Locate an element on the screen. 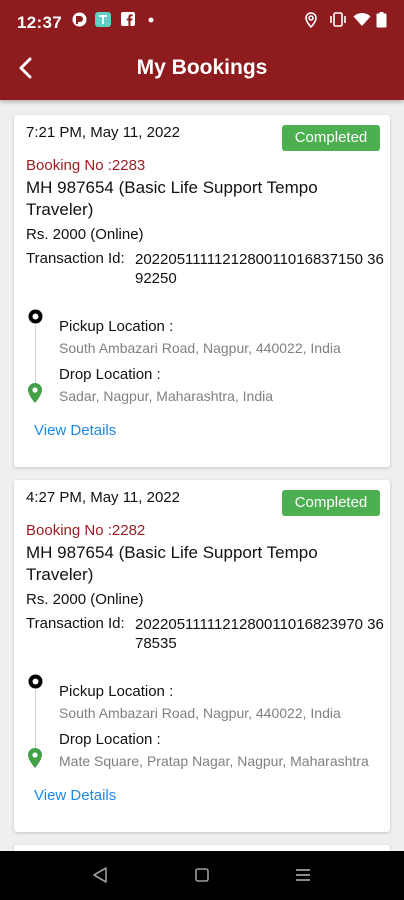  app-bar: My Bookings is located at coordinates (202, 68).